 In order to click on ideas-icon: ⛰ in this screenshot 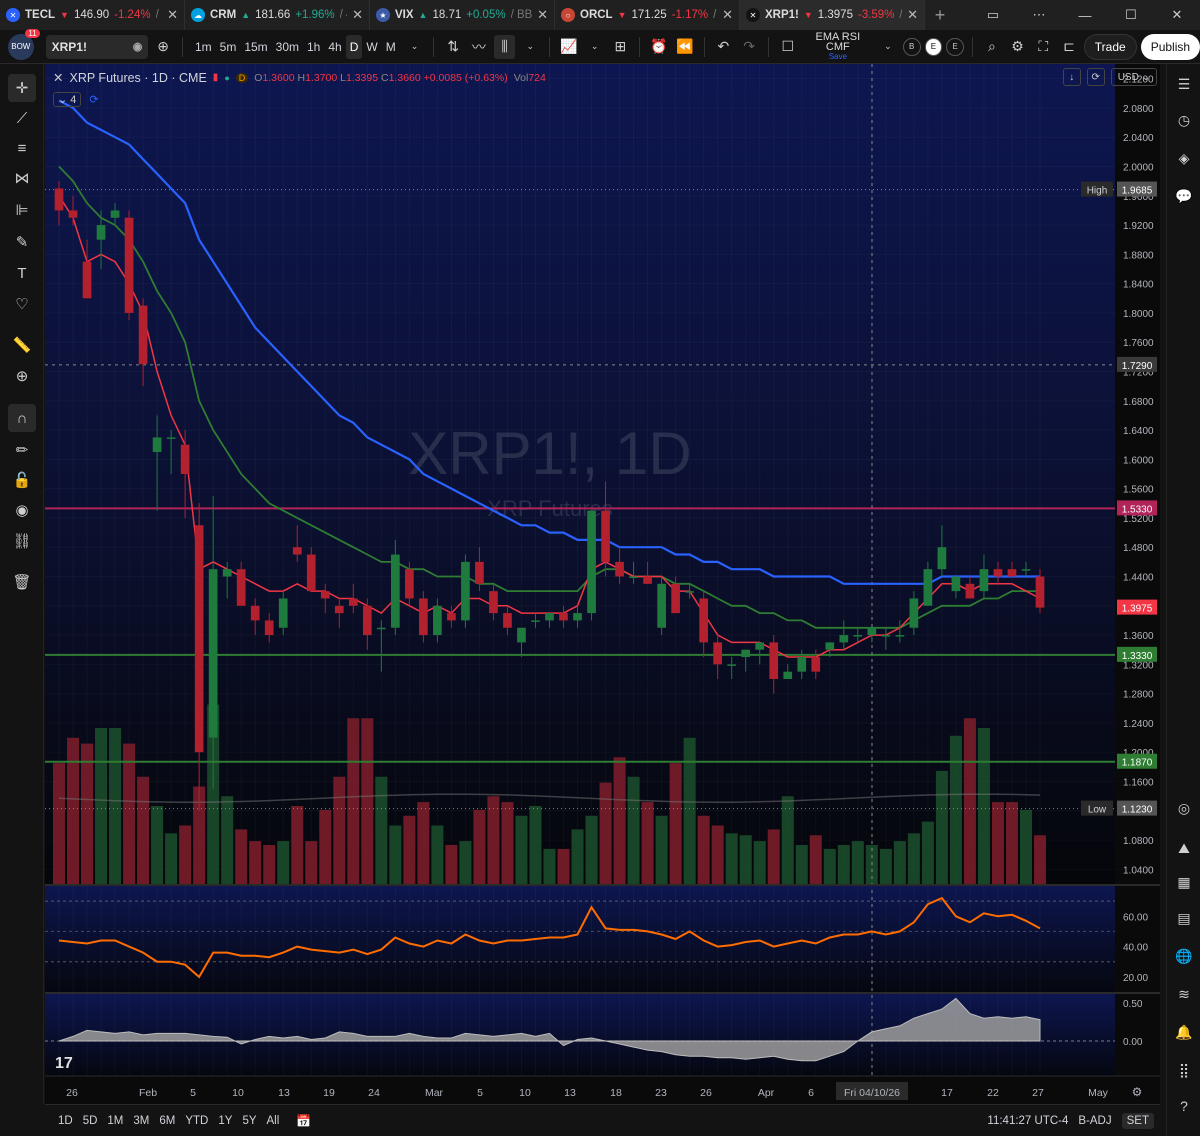, I will do `click(1184, 848)`.